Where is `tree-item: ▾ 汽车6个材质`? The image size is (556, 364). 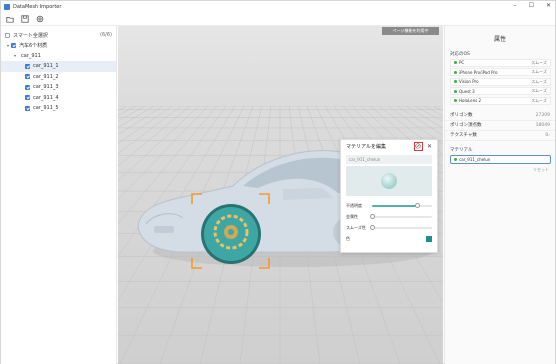
tree-item: ▾ 汽车6个材质 is located at coordinates (58, 45).